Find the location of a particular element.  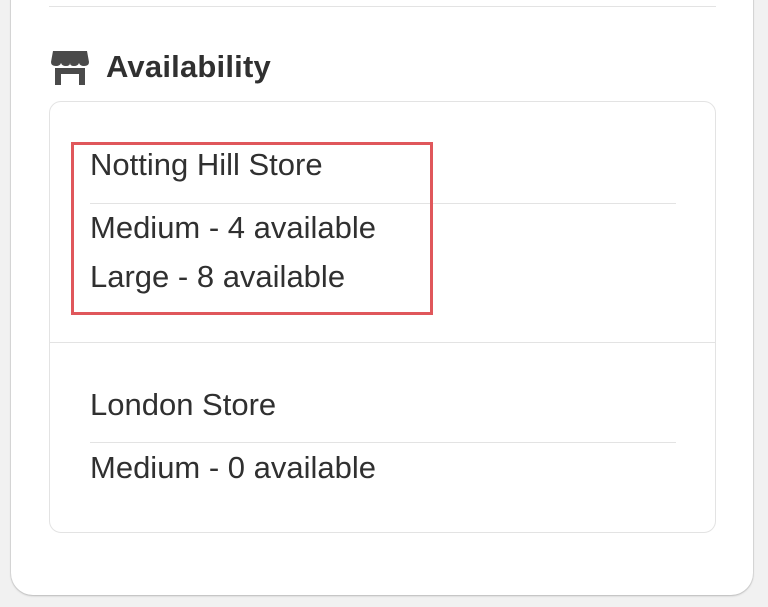

stock-line-large: Large - 8 available is located at coordinates (218, 276).